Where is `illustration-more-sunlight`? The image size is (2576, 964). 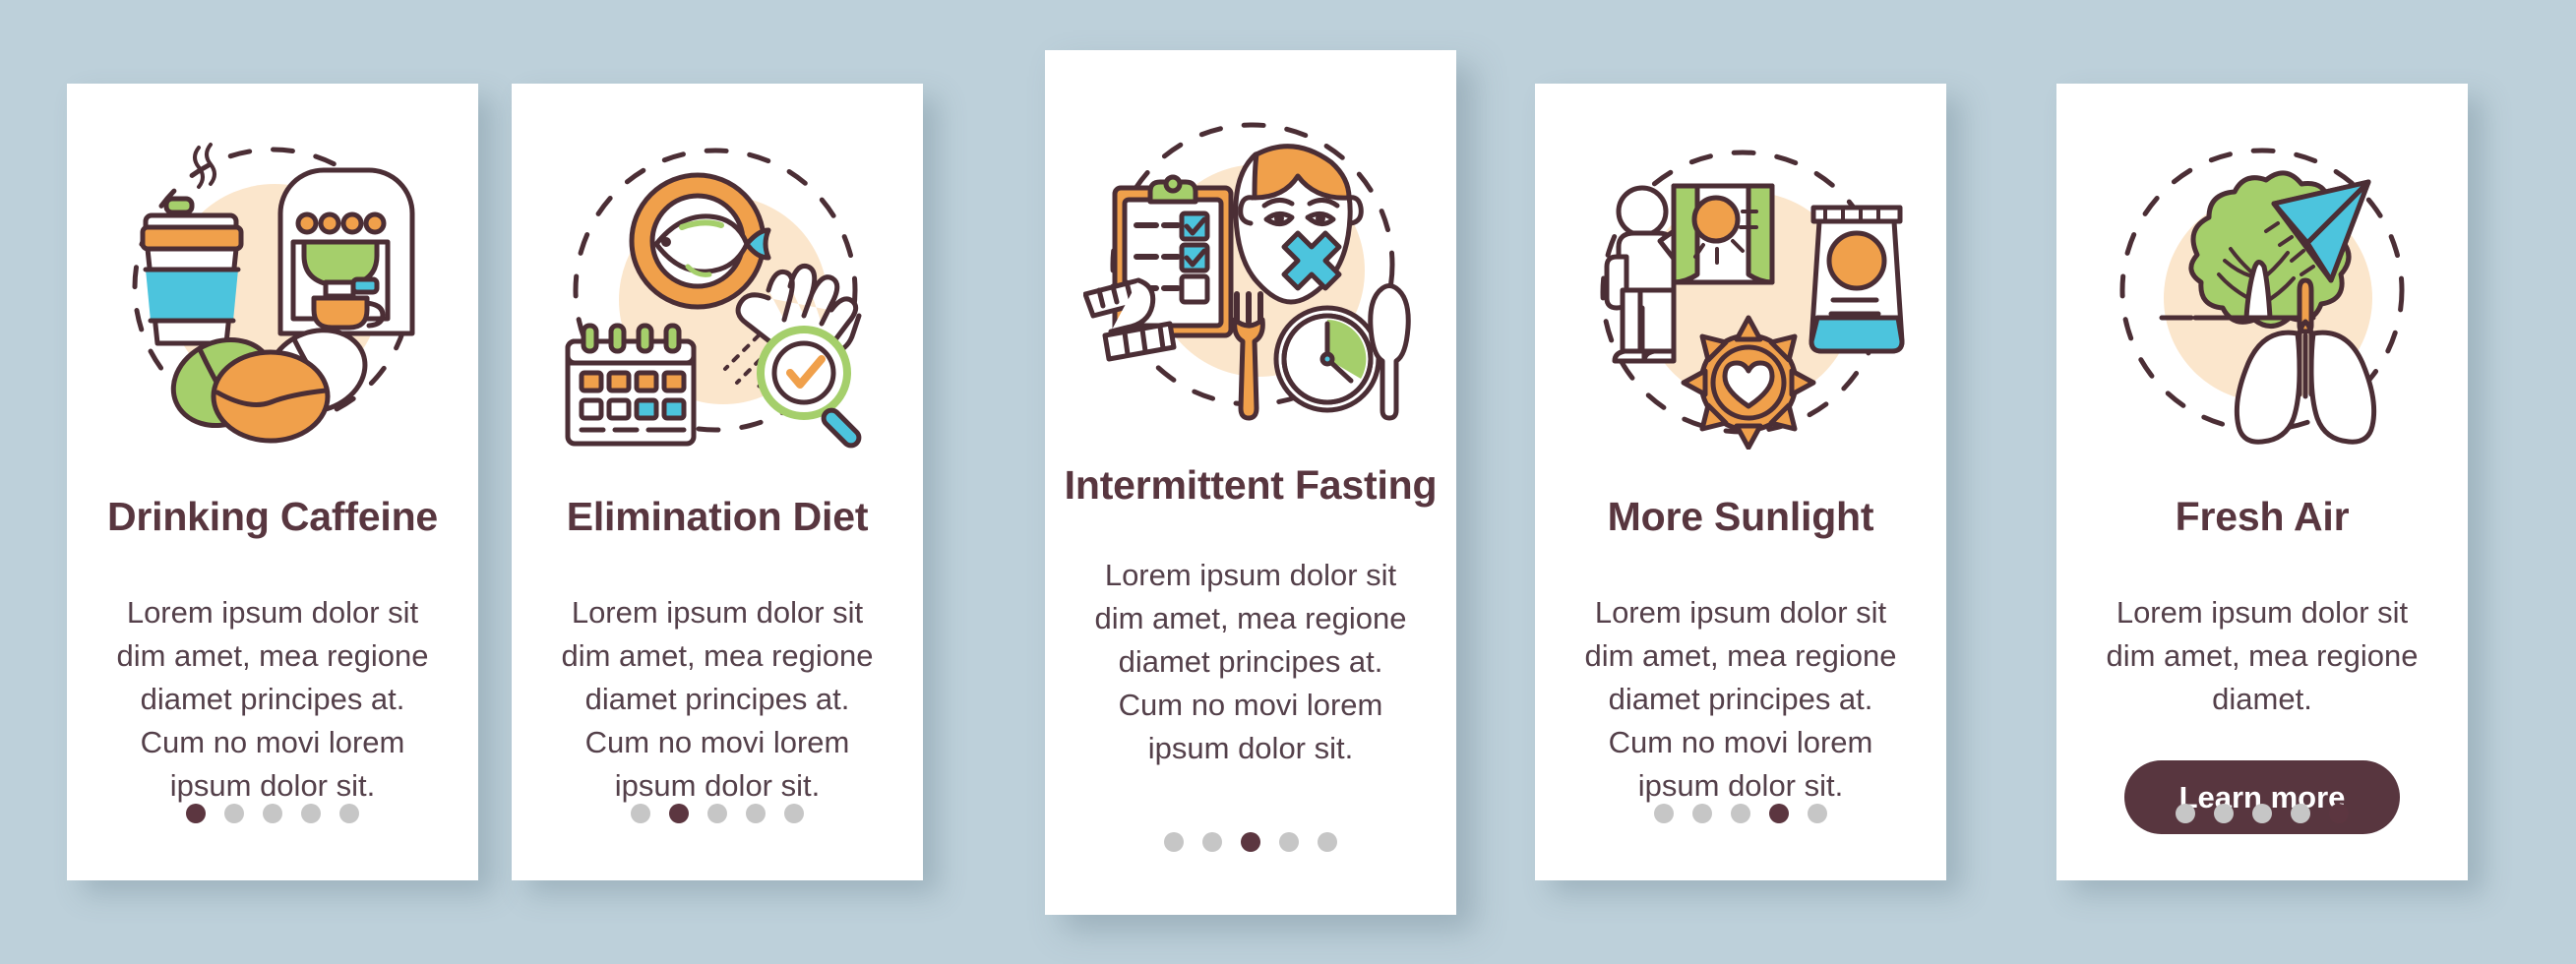
illustration-more-sunlight is located at coordinates (1740, 287).